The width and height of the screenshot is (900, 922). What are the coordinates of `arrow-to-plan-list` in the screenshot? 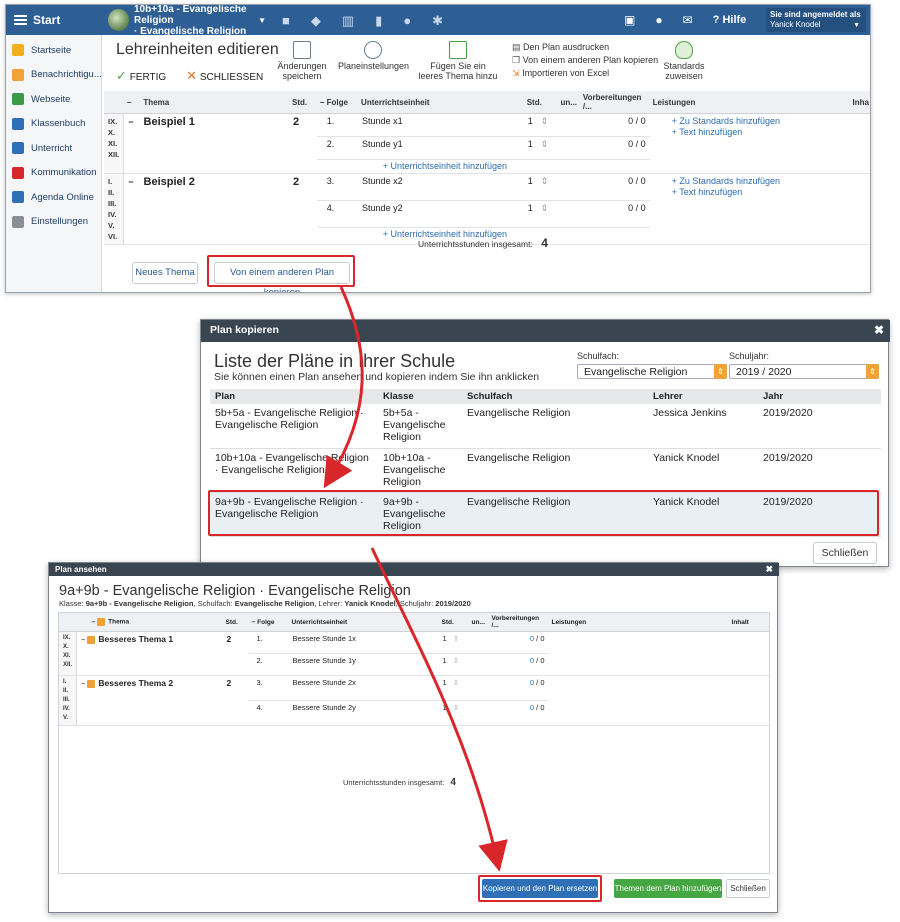 It's located at (343, 387).